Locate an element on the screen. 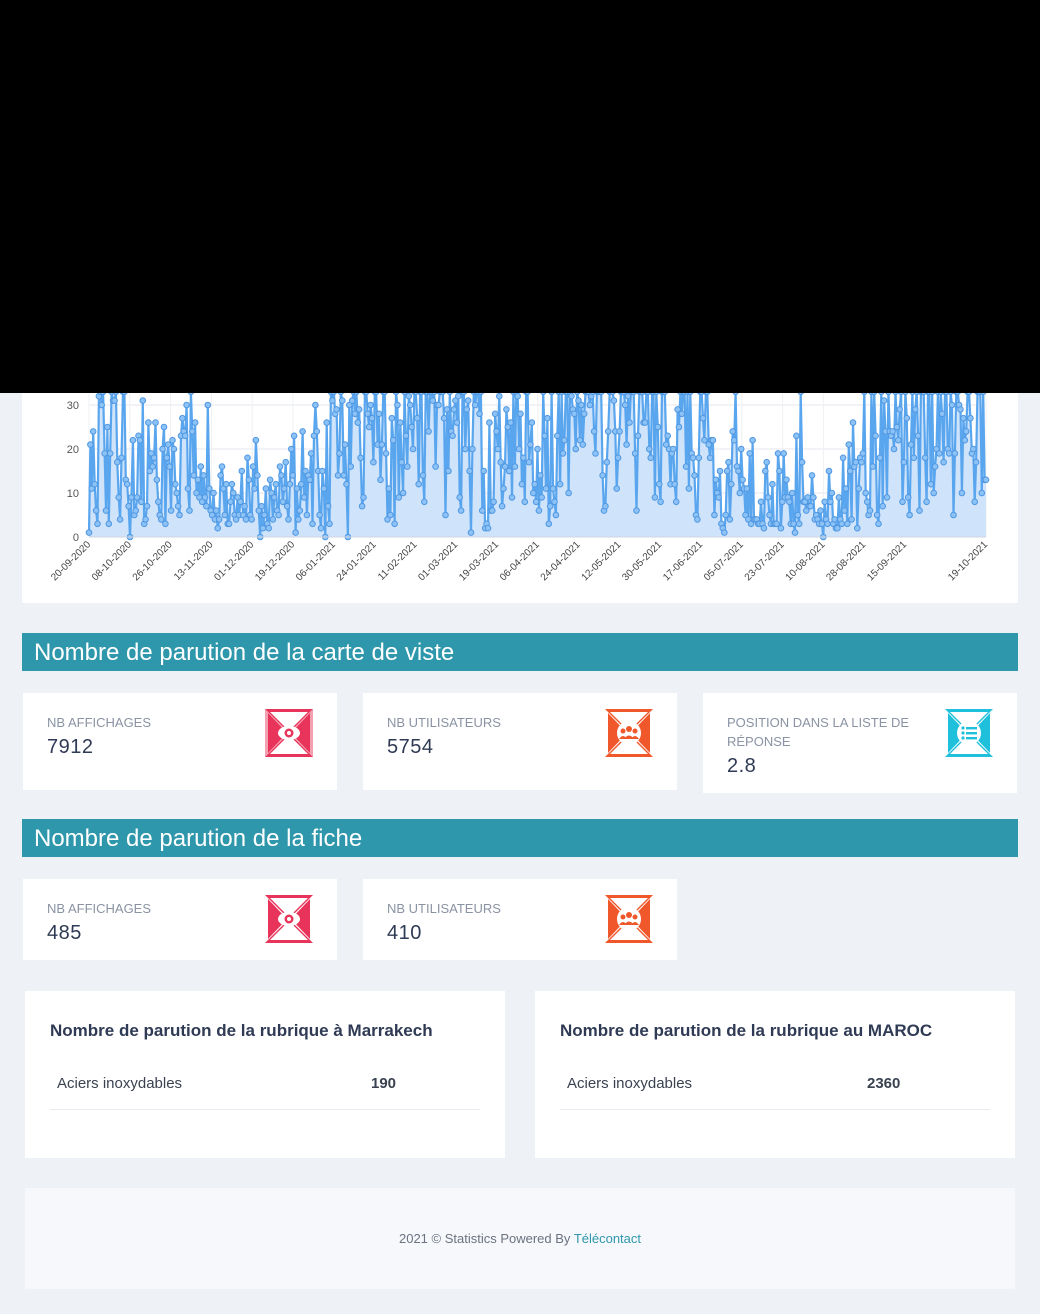  stat-card-position-carte: POSITION DANS LA LISTE DE RÉPONSE 2.8 is located at coordinates (860, 743).